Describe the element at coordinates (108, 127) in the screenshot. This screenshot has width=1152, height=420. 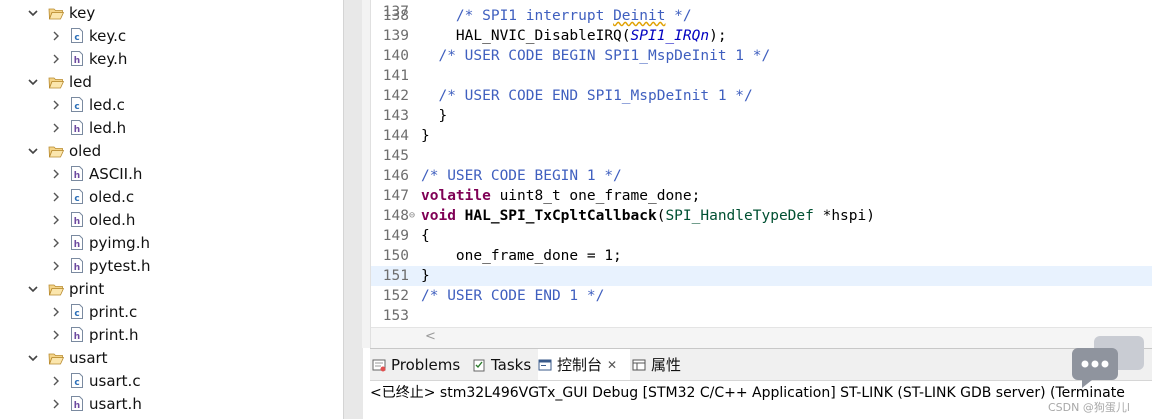
I see `tree-item-label: led.h` at that location.